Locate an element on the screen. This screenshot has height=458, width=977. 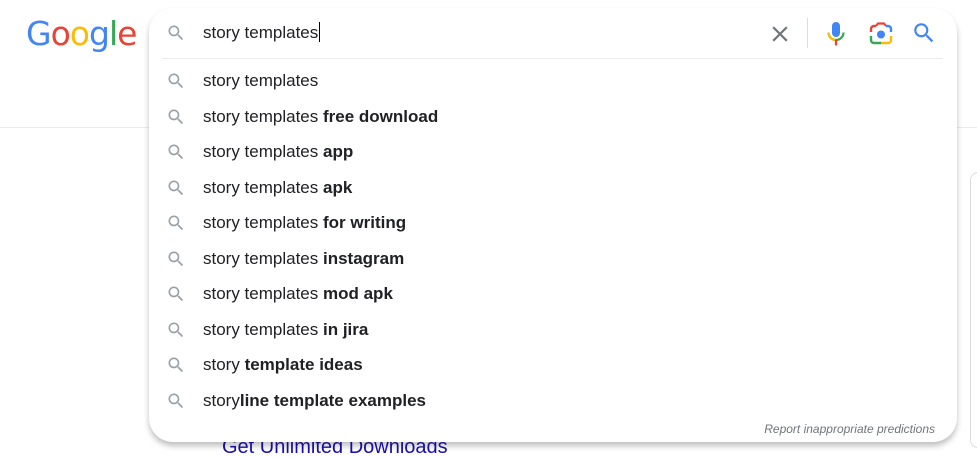
suggestion-item: story template ideas is located at coordinates (553, 365).